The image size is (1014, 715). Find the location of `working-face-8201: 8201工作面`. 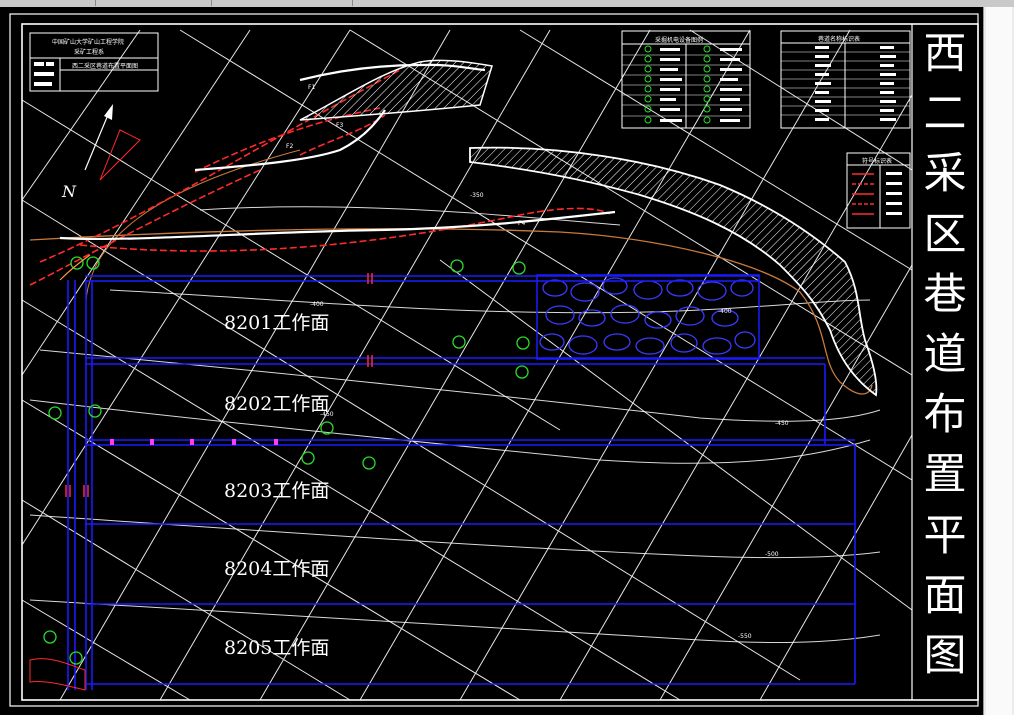

working-face-8201: 8201工作面 is located at coordinates (277, 323).